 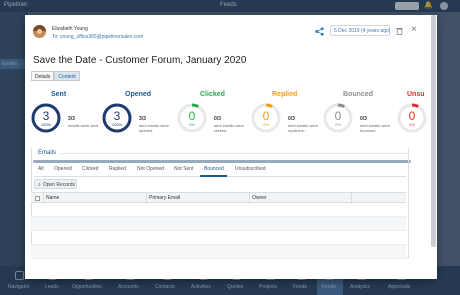 What do you see at coordinates (218, 198) in the screenshot?
I see `grid-header: Name Primary Email Owner` at bounding box center [218, 198].